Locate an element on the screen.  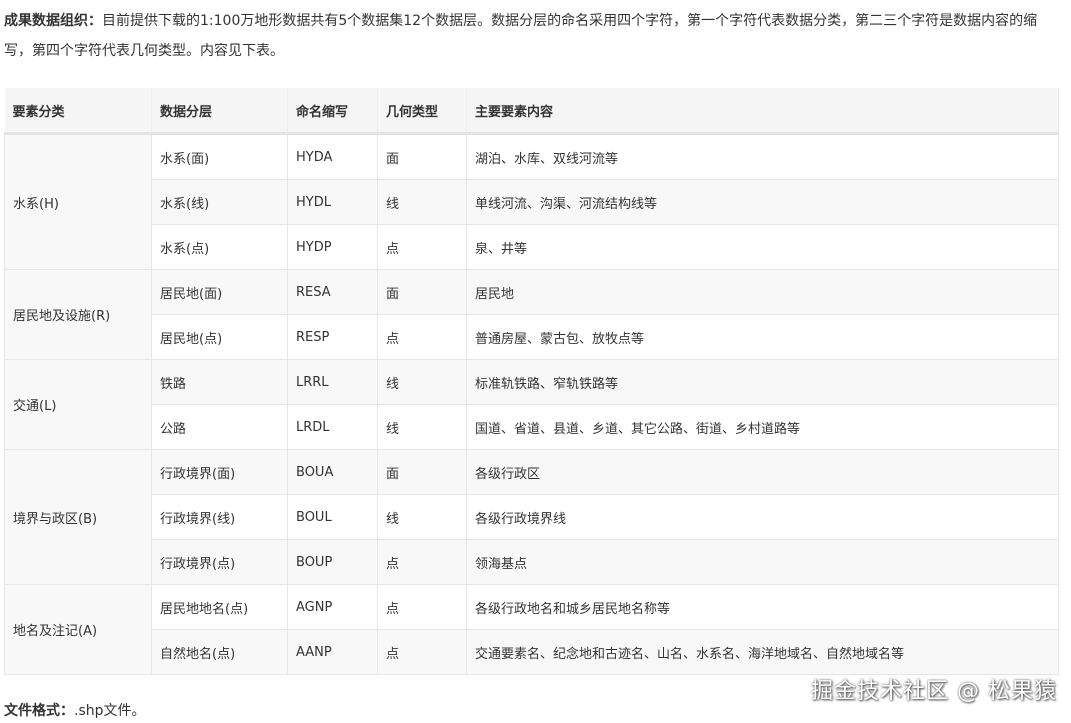
abbrev-cell: HYDA is located at coordinates (332, 156).